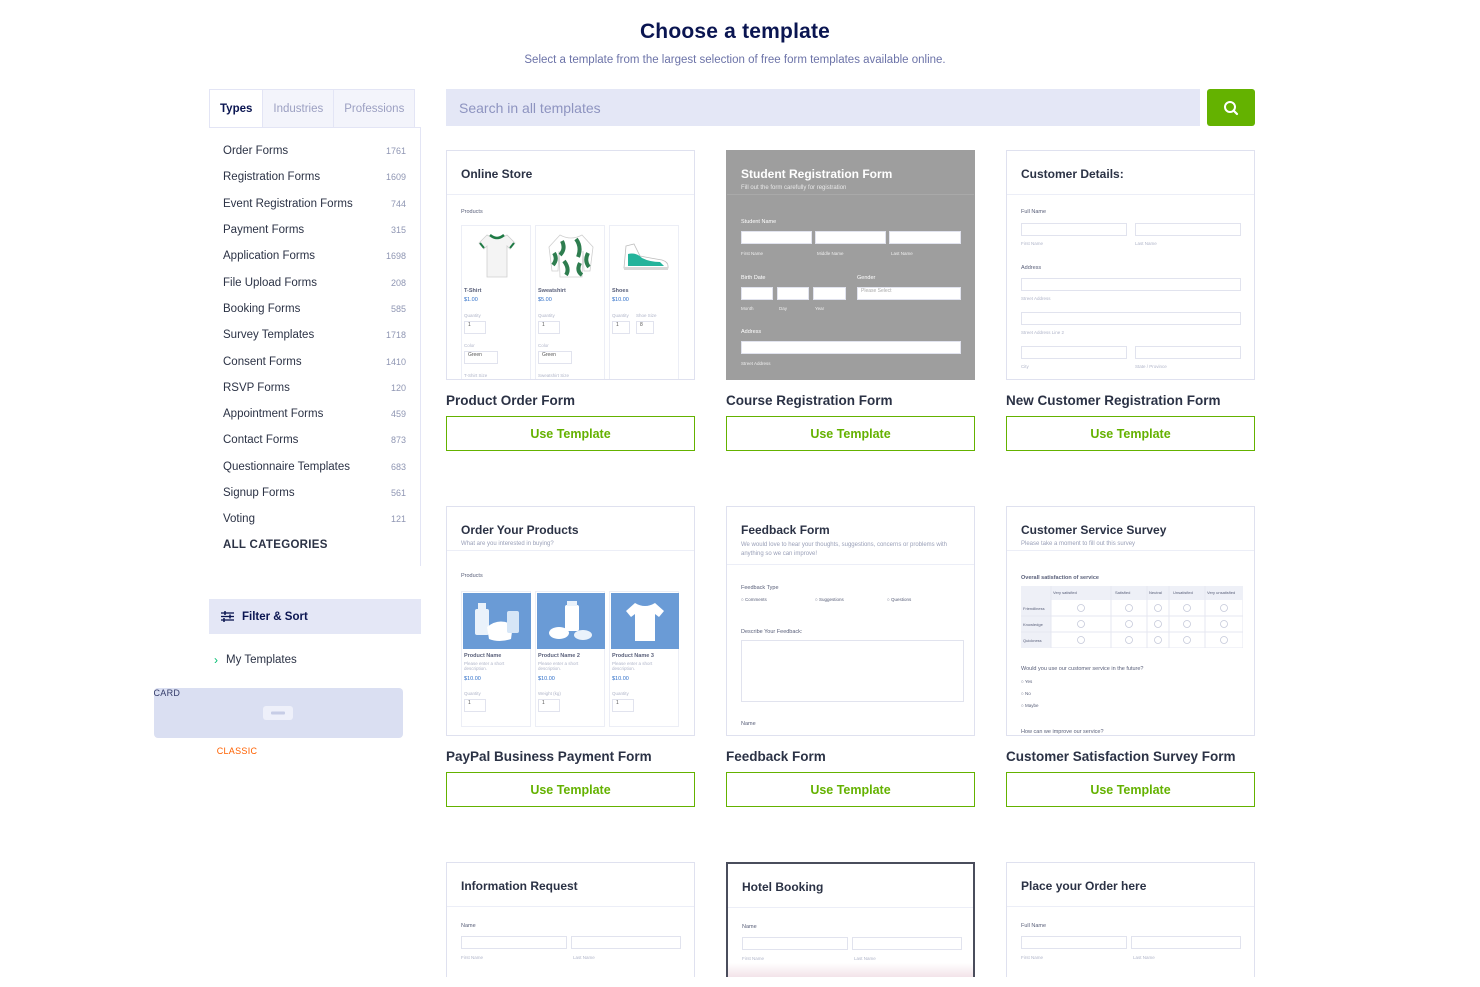  What do you see at coordinates (473, 291) in the screenshot?
I see `product-name: T-Shirt` at bounding box center [473, 291].